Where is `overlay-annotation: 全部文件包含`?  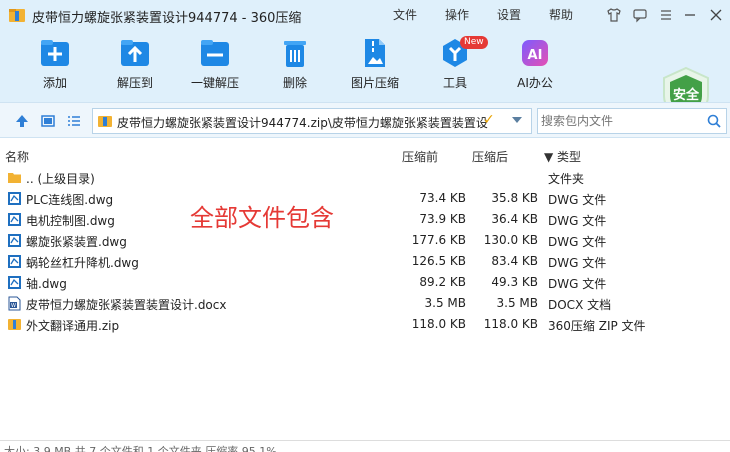 overlay-annotation: 全部文件包含 is located at coordinates (262, 218).